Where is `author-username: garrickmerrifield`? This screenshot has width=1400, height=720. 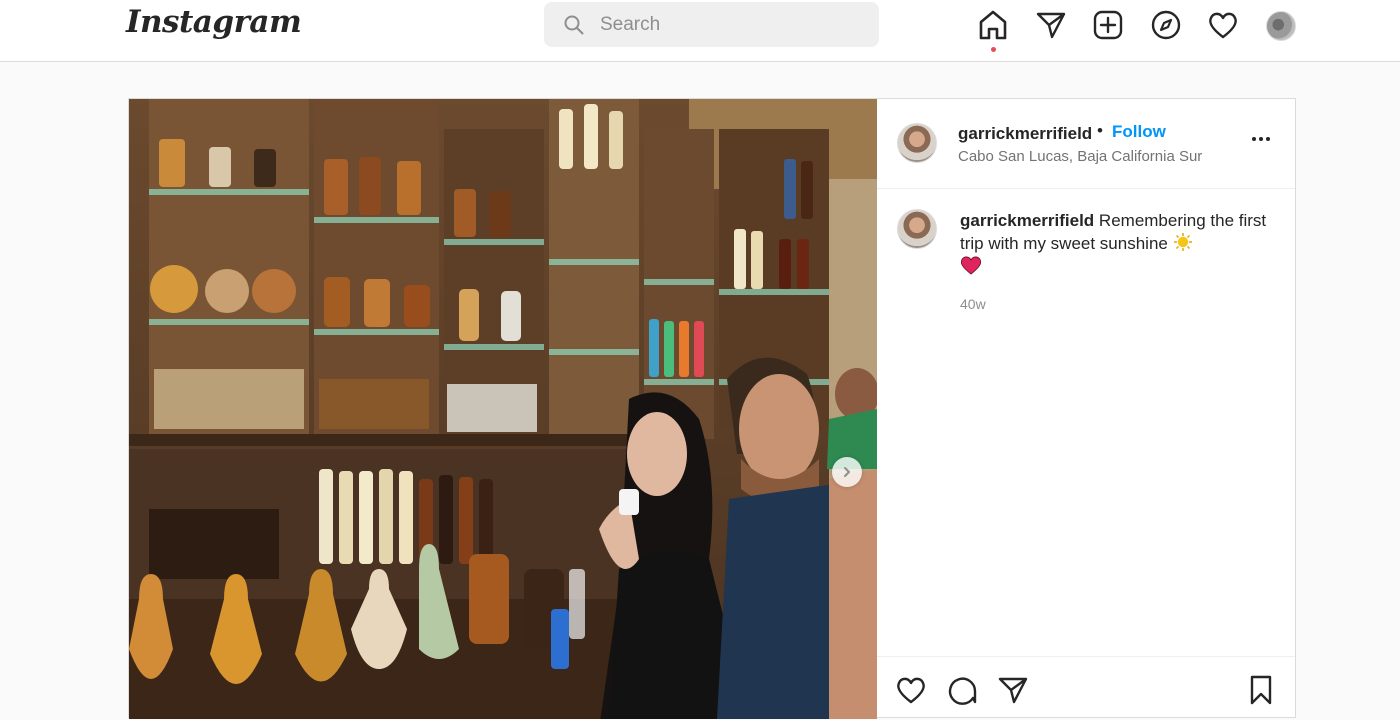 author-username: garrickmerrifield is located at coordinates (1025, 134).